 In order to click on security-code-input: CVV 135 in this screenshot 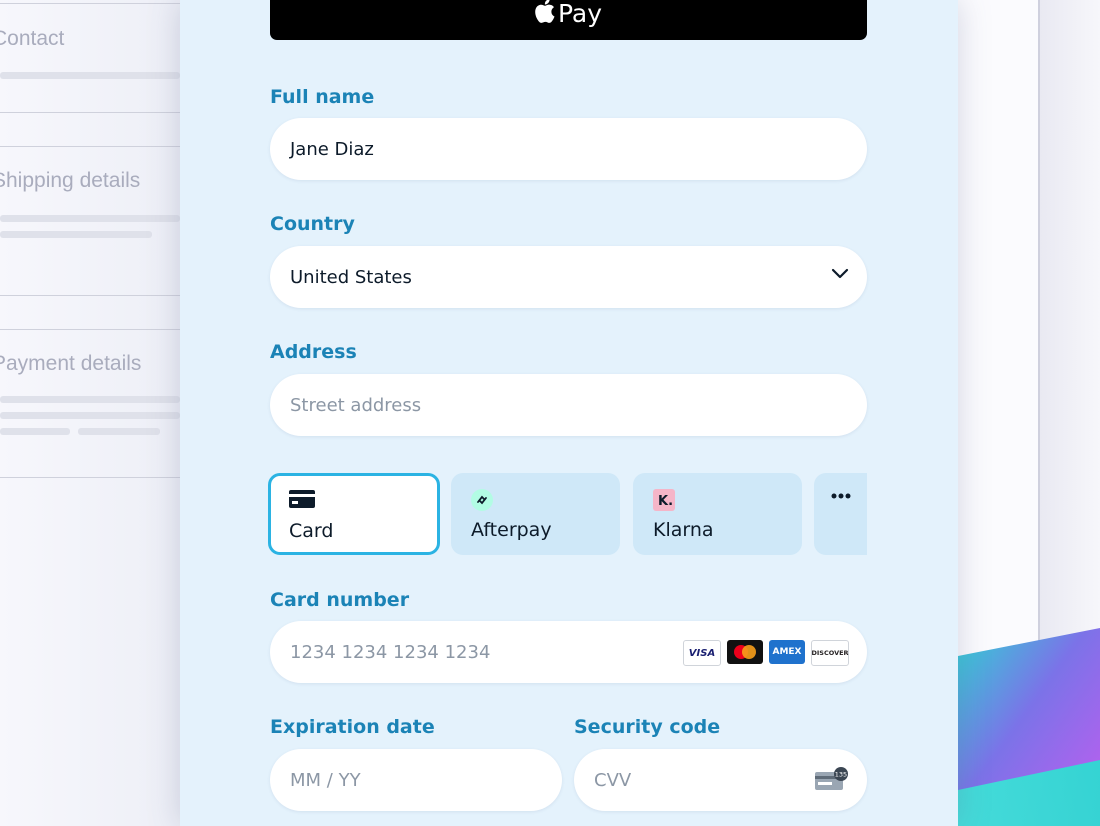, I will do `click(720, 780)`.